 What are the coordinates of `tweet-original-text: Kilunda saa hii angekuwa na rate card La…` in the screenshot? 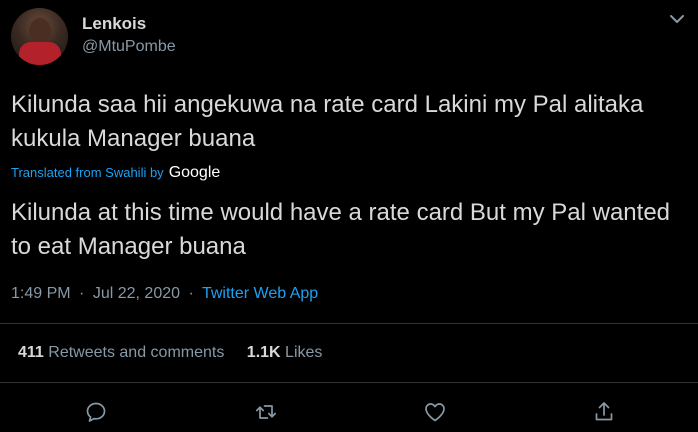 It's located at (331, 121).